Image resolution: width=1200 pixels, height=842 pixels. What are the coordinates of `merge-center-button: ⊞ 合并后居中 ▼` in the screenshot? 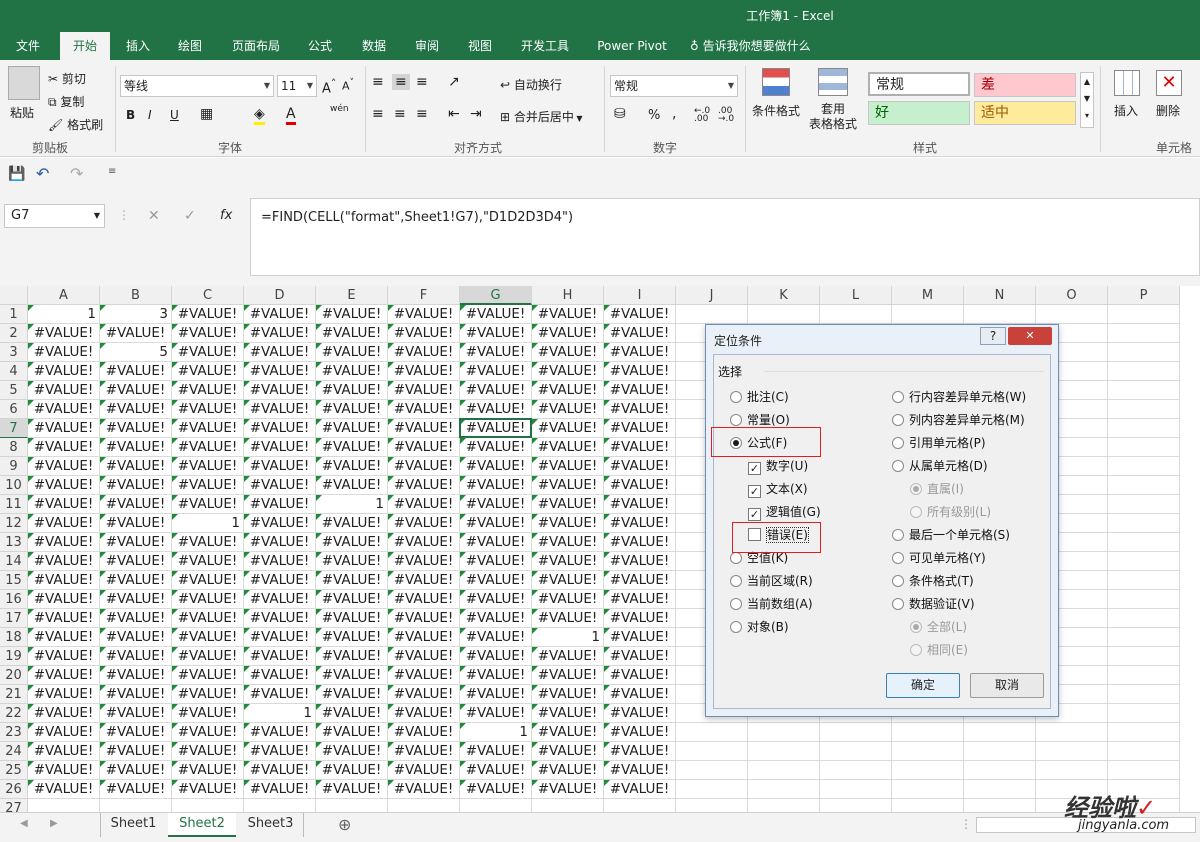 It's located at (541, 116).